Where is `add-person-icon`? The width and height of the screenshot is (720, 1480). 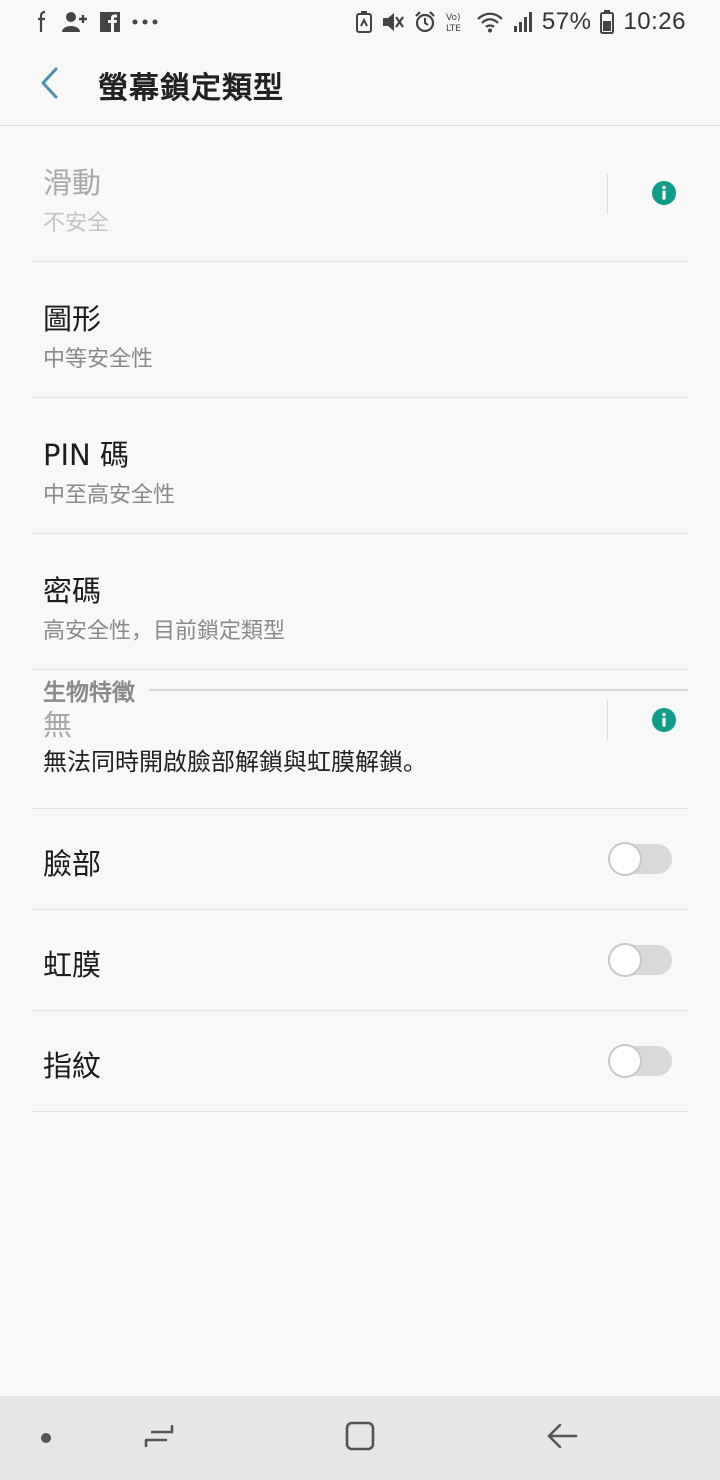 add-person-icon is located at coordinates (75, 22).